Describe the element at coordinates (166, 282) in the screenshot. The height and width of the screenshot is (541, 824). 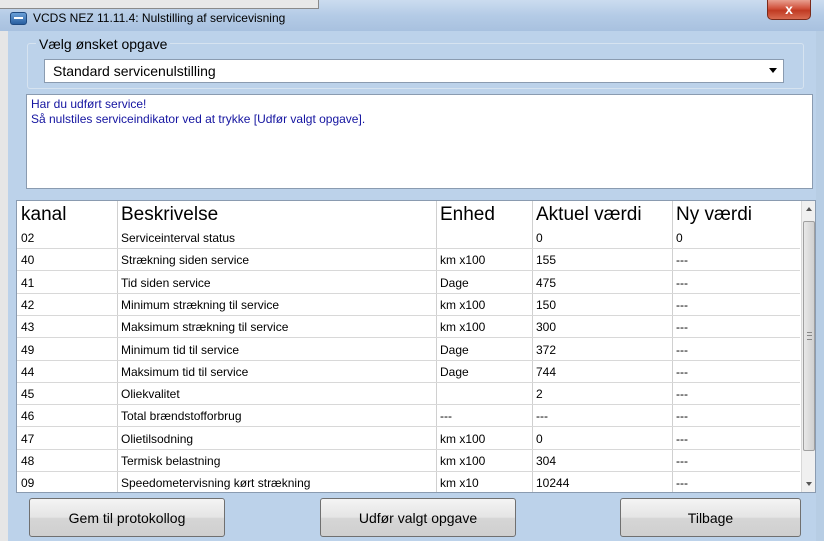
I see `cell-beskrivelse: Tid siden service` at that location.